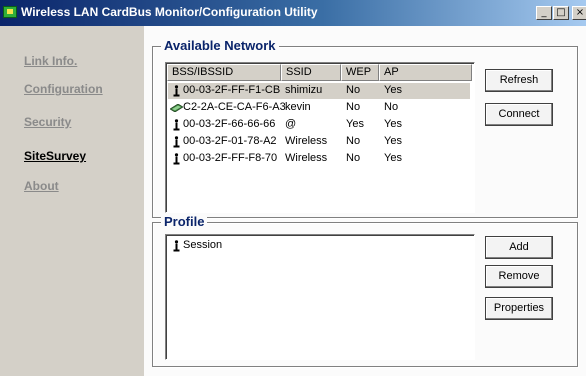  What do you see at coordinates (519, 247) in the screenshot?
I see `add-button: Add` at bounding box center [519, 247].